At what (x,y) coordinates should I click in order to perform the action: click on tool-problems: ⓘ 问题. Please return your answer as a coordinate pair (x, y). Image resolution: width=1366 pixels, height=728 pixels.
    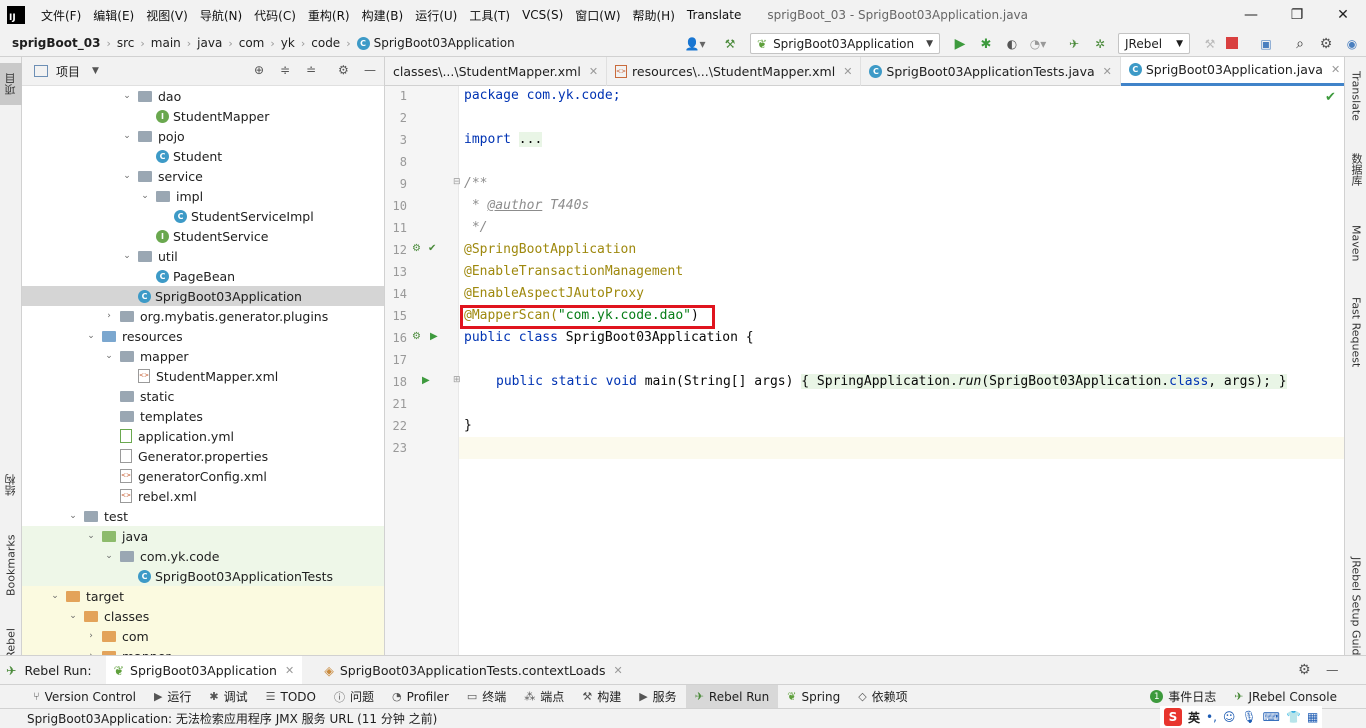
    Looking at the image, I should click on (354, 697).